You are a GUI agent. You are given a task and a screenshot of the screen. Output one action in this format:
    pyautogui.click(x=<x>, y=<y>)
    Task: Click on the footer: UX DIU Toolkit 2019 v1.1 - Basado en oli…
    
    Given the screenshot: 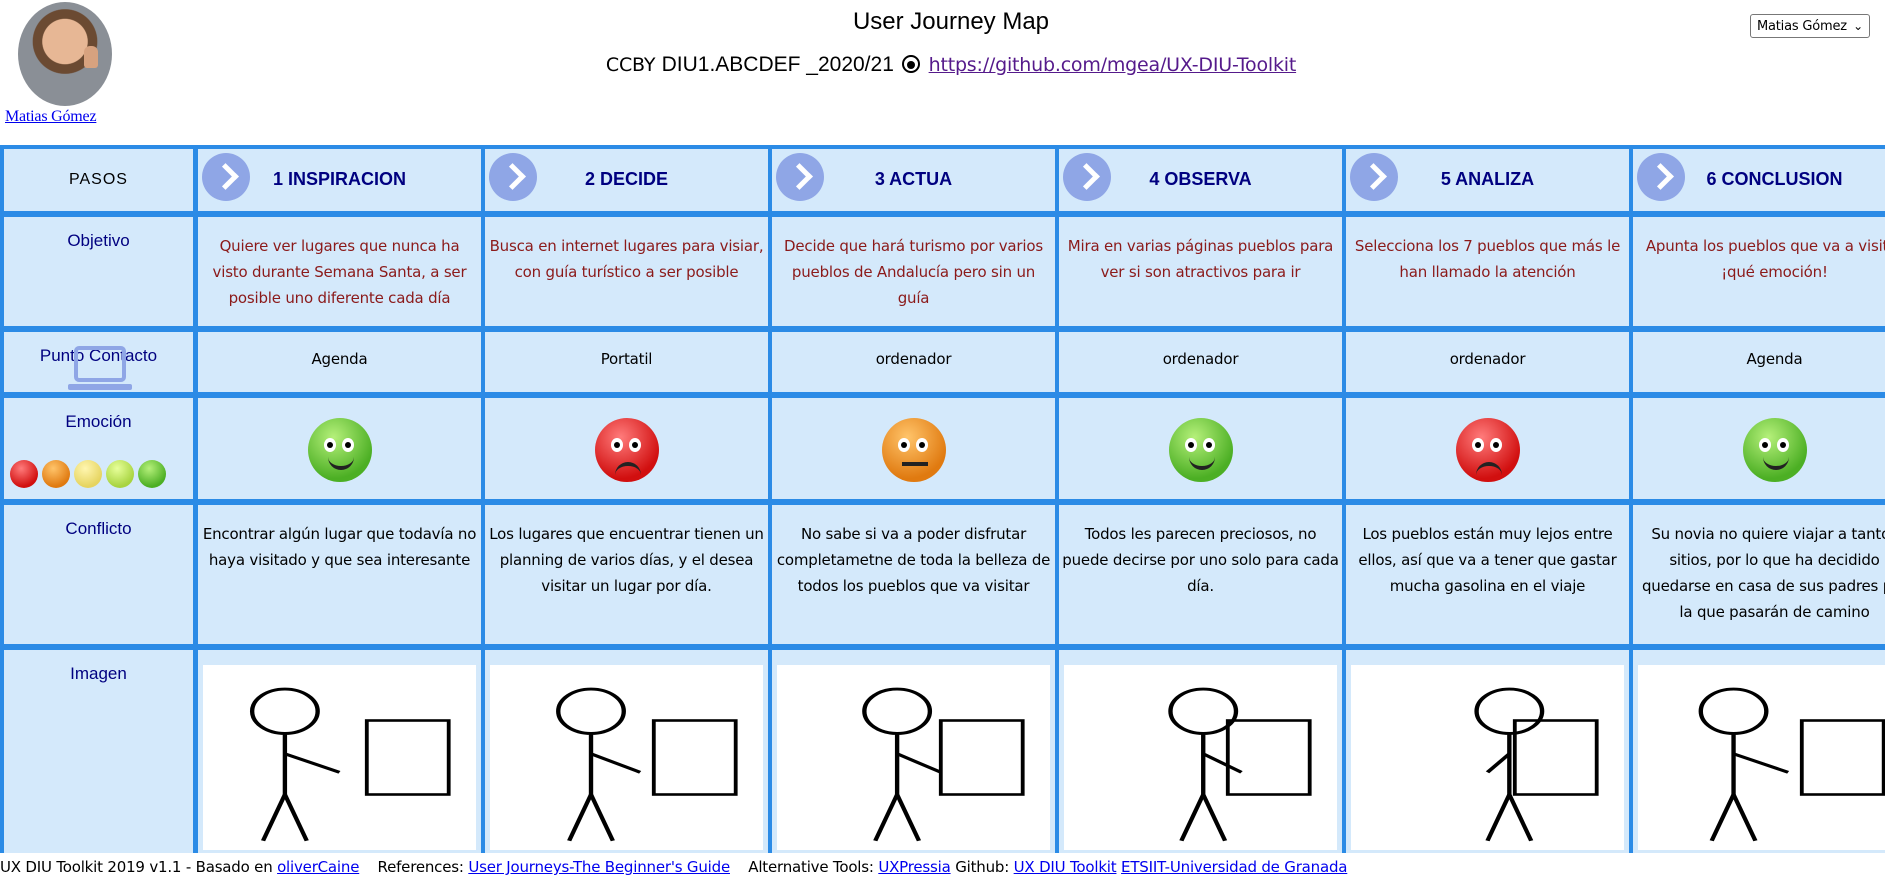 What is the action you would take?
    pyautogui.click(x=942, y=867)
    